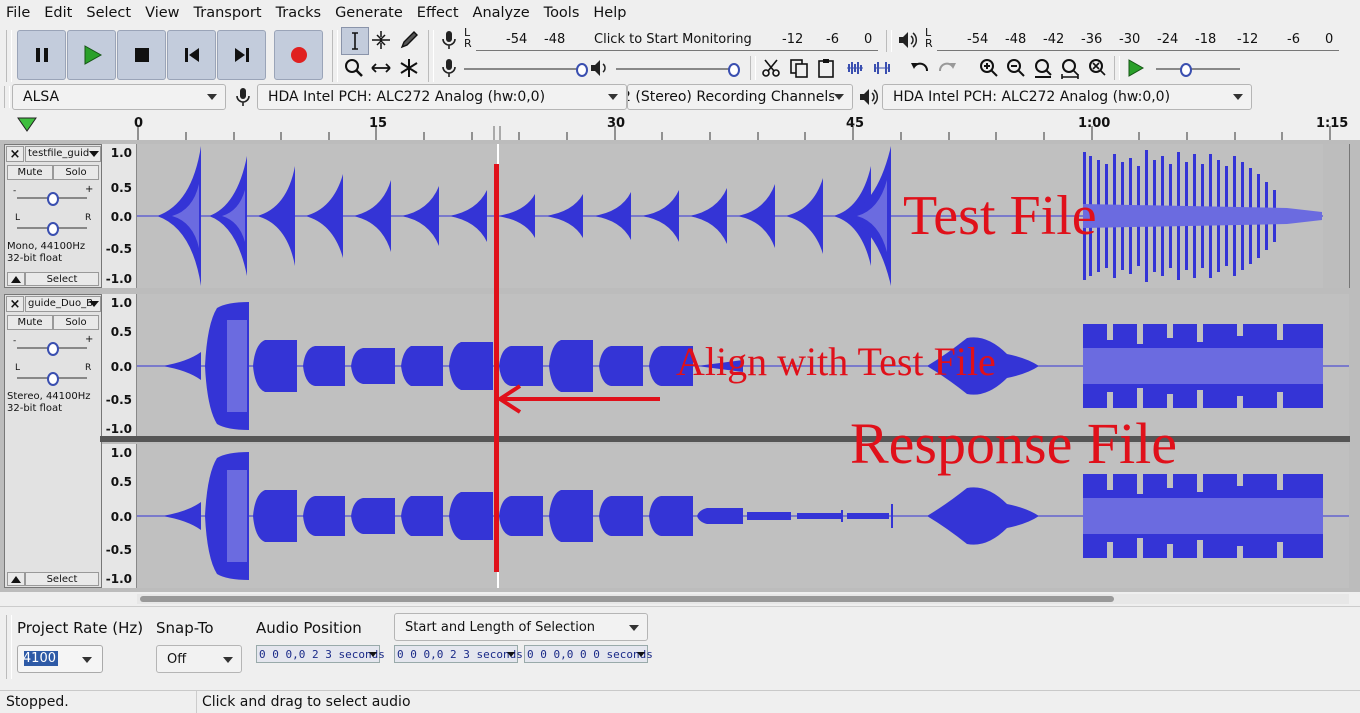  What do you see at coordinates (627, 599) in the screenshot?
I see `scrollbar-thumb` at bounding box center [627, 599].